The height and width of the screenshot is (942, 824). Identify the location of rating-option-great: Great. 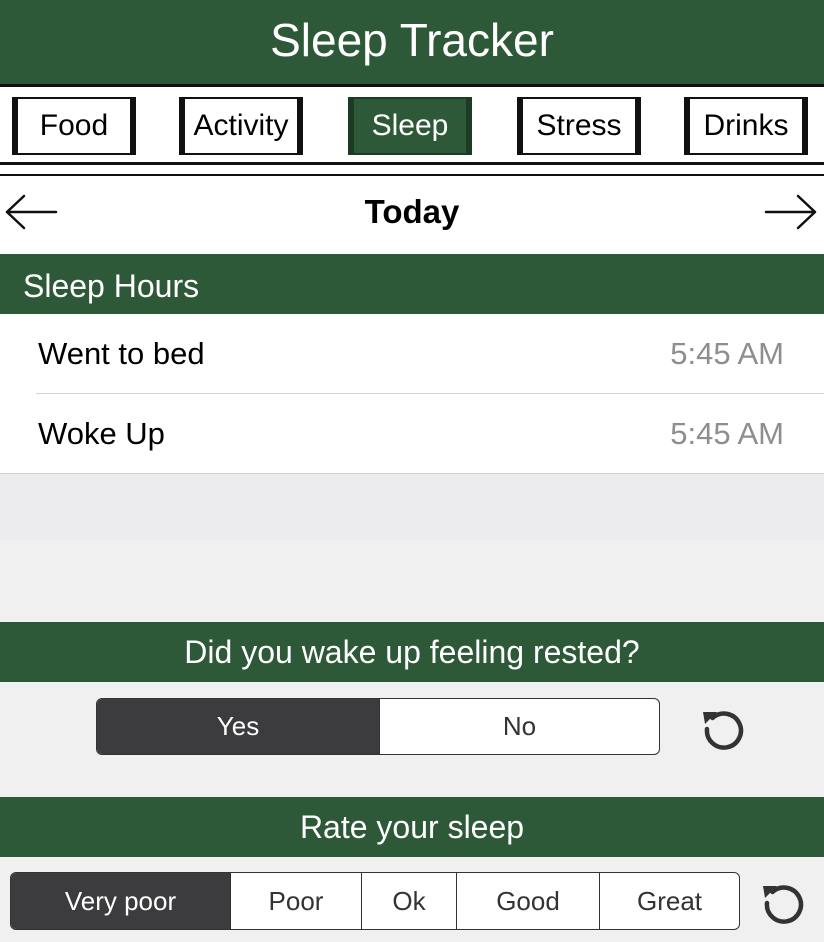
(669, 901).